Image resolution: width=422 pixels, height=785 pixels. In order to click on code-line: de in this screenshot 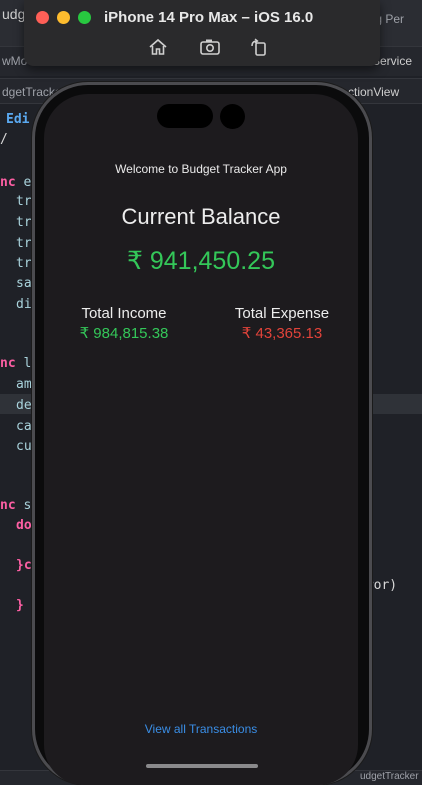, I will do `click(24, 405)`.